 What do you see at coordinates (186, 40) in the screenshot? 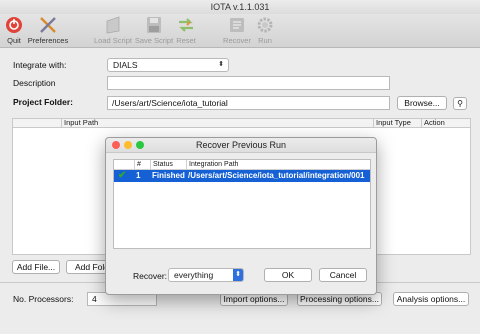
I see `reset-label: Reset` at bounding box center [186, 40].